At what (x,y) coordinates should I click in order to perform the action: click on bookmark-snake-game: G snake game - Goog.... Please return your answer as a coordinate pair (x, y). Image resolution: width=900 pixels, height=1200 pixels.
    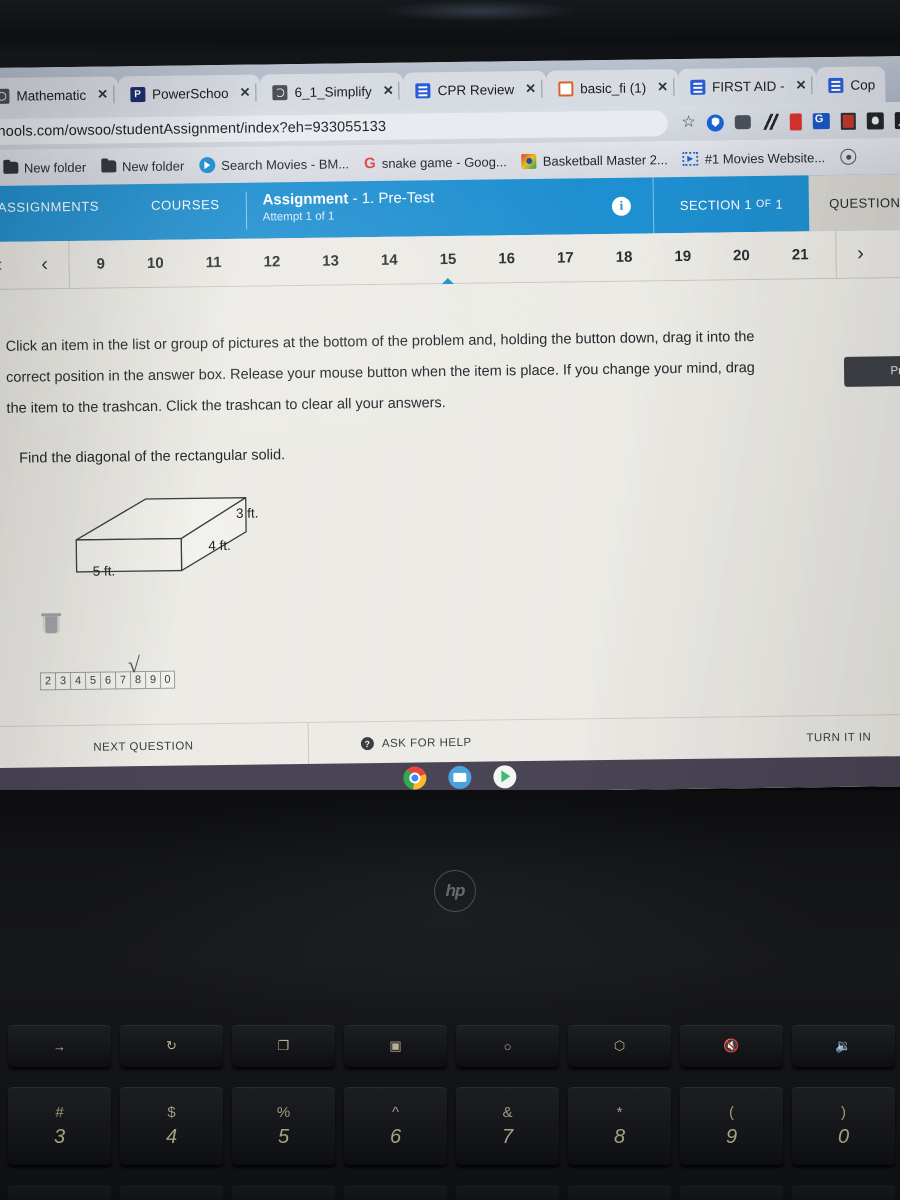
    Looking at the image, I should click on (435, 162).